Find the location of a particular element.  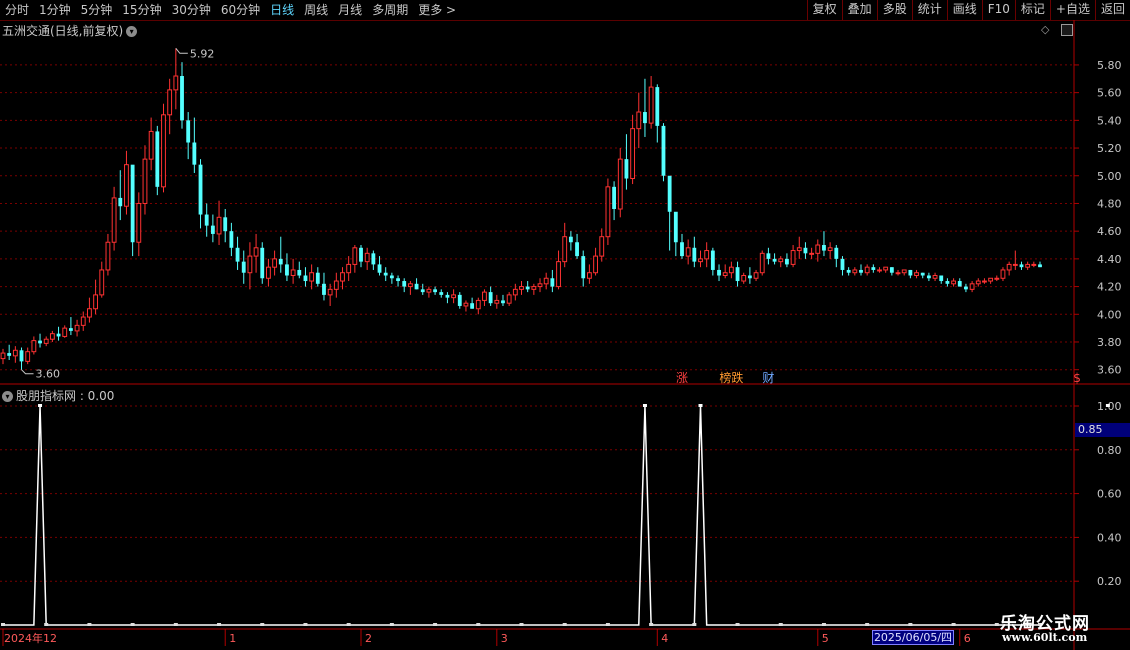

time-label-3: 3 is located at coordinates (504, 638).